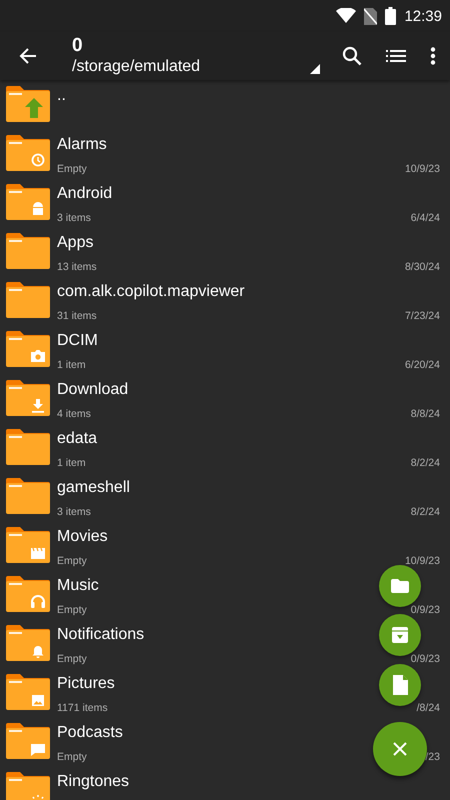  I want to click on folder-name: Music, so click(78, 586).